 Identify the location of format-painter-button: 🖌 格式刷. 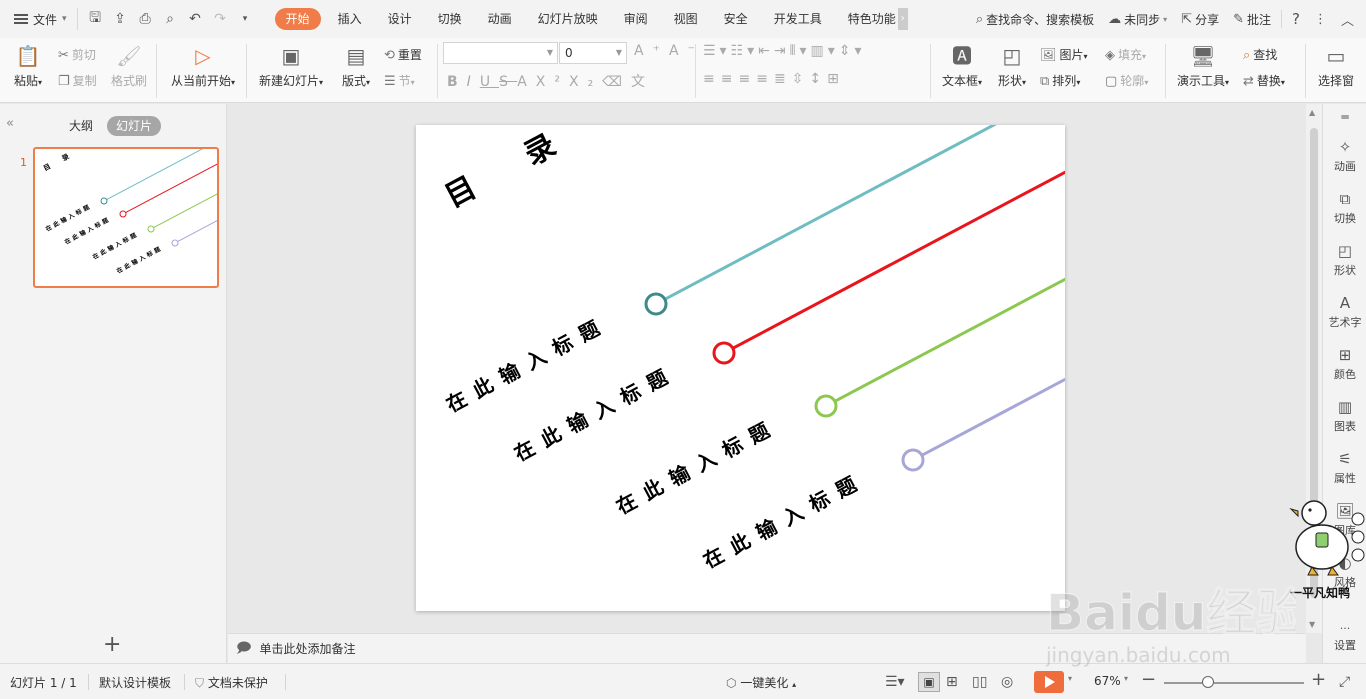
(129, 66).